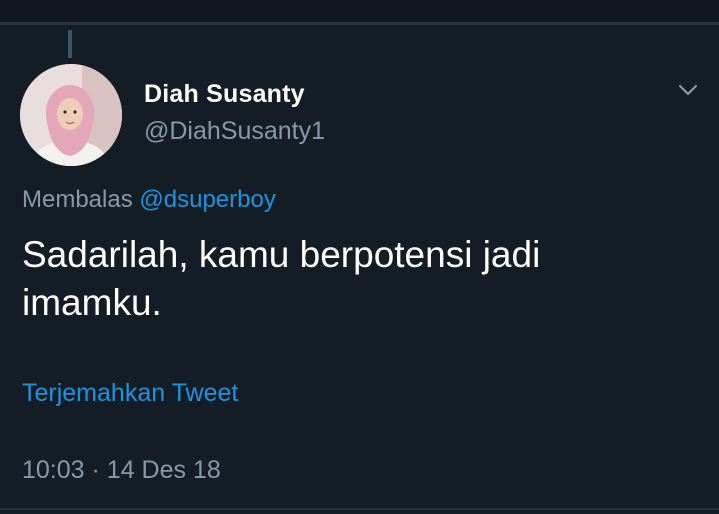  What do you see at coordinates (77, 199) in the screenshot?
I see `replying-to-prefix: Membalas` at bounding box center [77, 199].